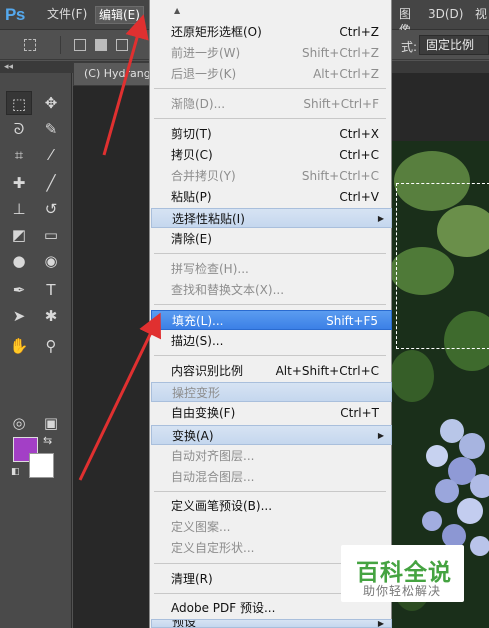  Describe the element at coordinates (191, 197) in the screenshot. I see `menu-item-label: 粘贴(P)` at that location.